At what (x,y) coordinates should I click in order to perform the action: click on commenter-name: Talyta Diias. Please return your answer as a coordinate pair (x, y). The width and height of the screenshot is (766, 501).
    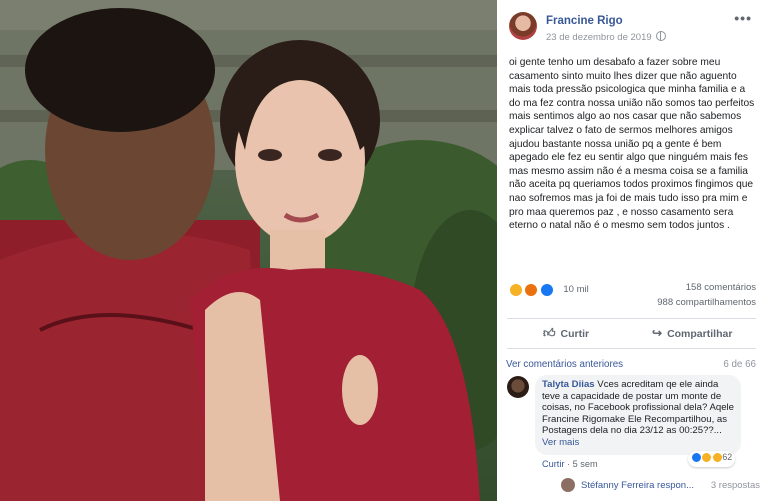
    Looking at the image, I should click on (568, 384).